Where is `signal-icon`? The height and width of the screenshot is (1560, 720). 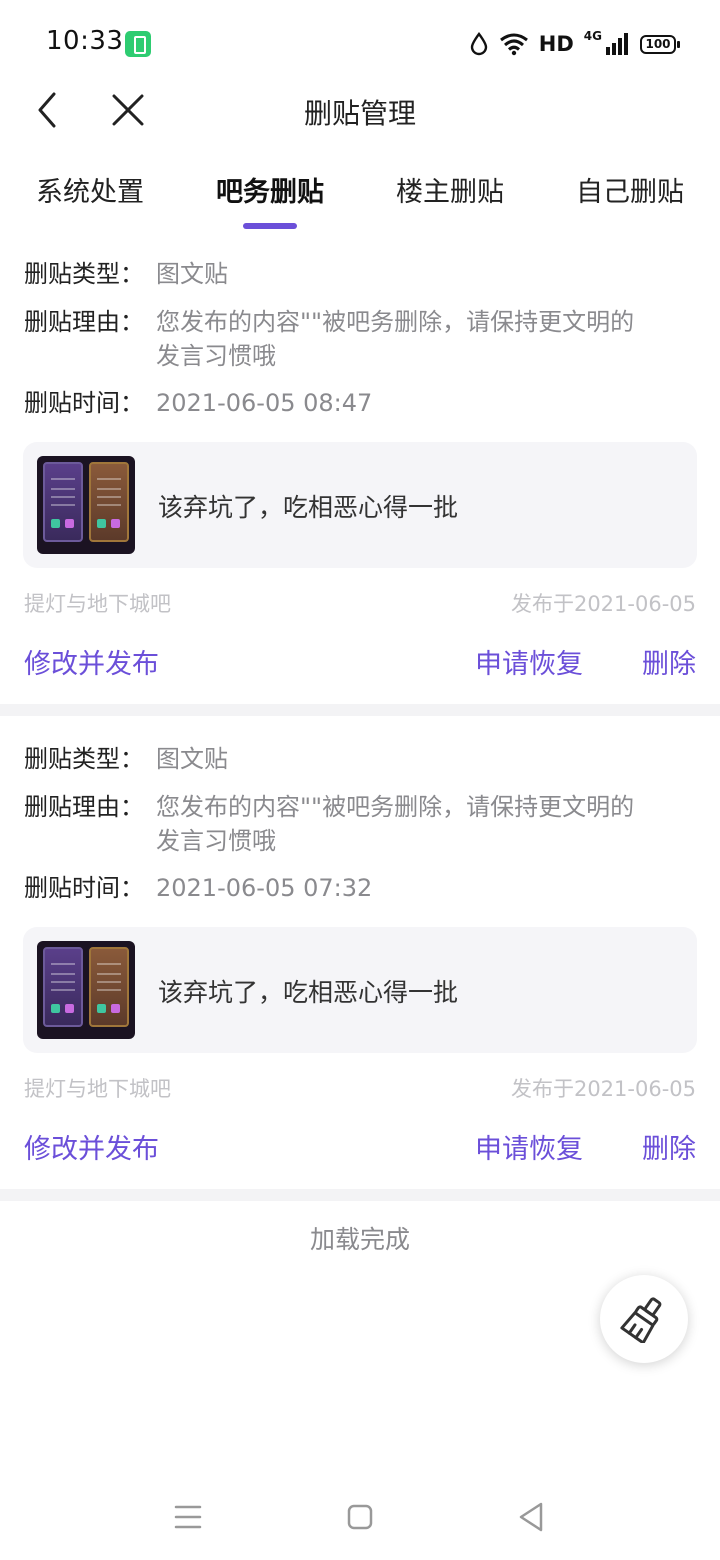 signal-icon is located at coordinates (617, 44).